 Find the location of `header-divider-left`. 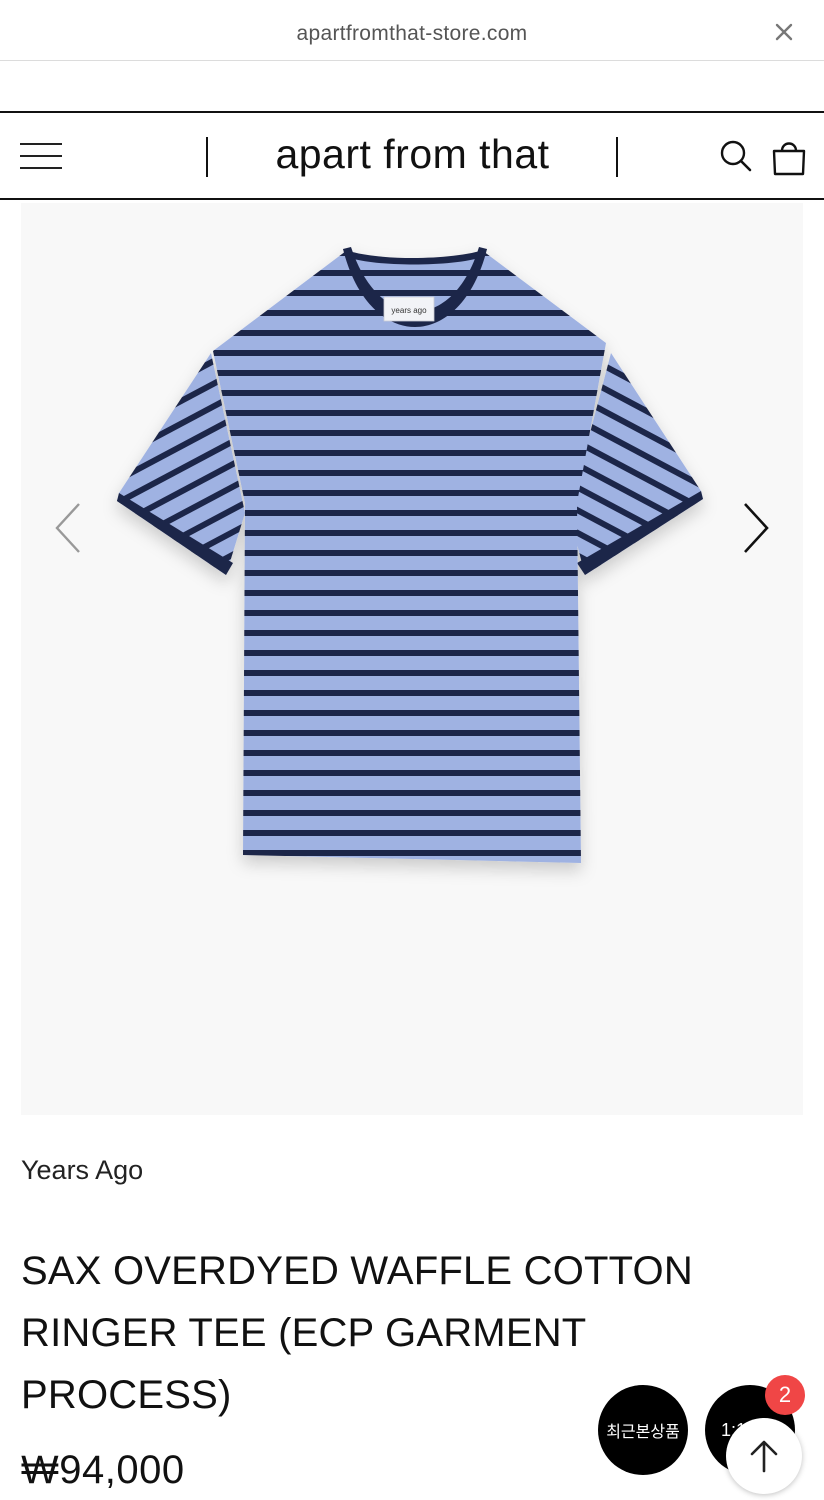

header-divider-left is located at coordinates (207, 157).